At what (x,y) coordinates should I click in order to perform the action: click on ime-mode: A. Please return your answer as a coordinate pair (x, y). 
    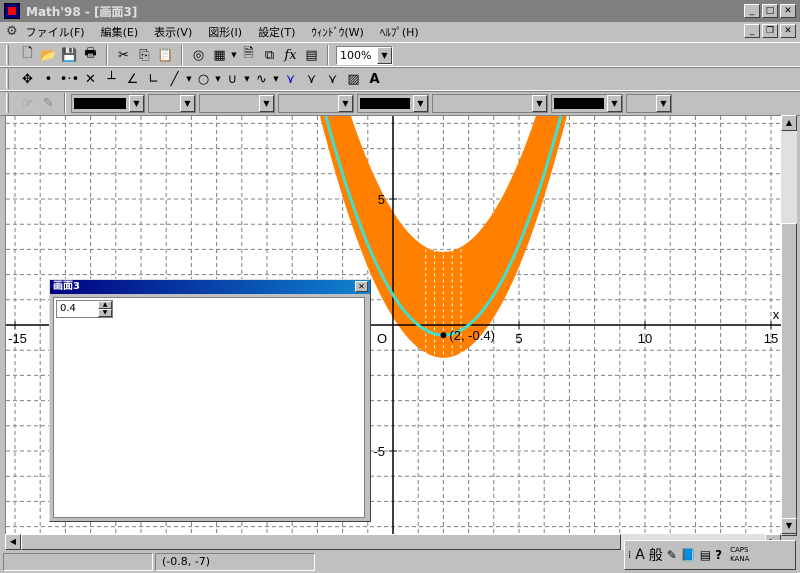
    Looking at the image, I should click on (640, 555).